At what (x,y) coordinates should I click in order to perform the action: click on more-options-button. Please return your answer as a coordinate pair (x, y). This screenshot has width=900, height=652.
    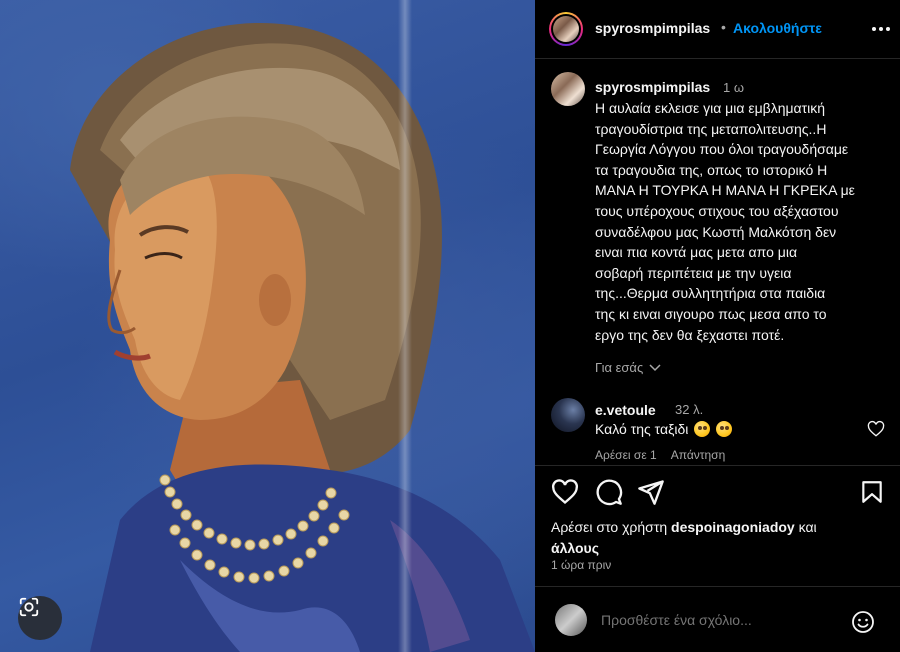
    Looking at the image, I should click on (881, 31).